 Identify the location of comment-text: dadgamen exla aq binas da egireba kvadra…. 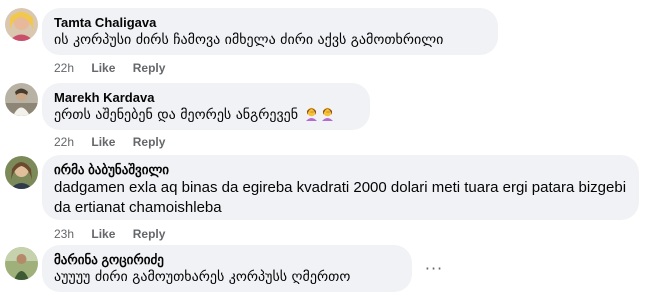
(340, 187).